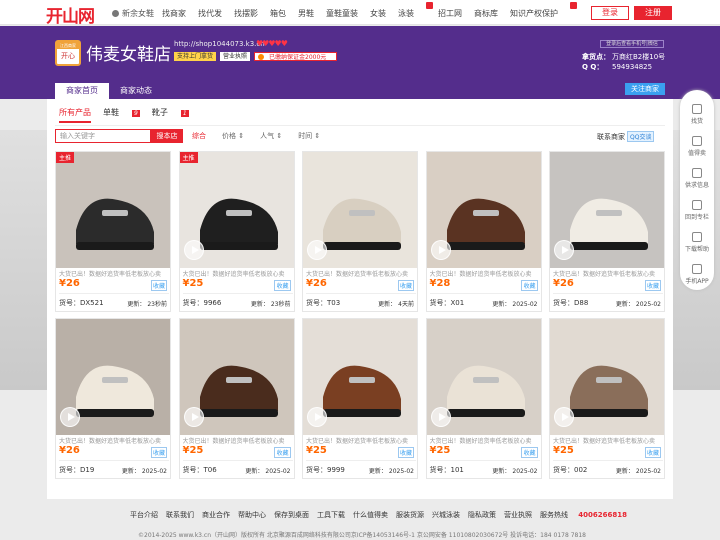 The width and height of the screenshot is (720, 540). I want to click on footer-link: 兴城泳装, so click(446, 515).